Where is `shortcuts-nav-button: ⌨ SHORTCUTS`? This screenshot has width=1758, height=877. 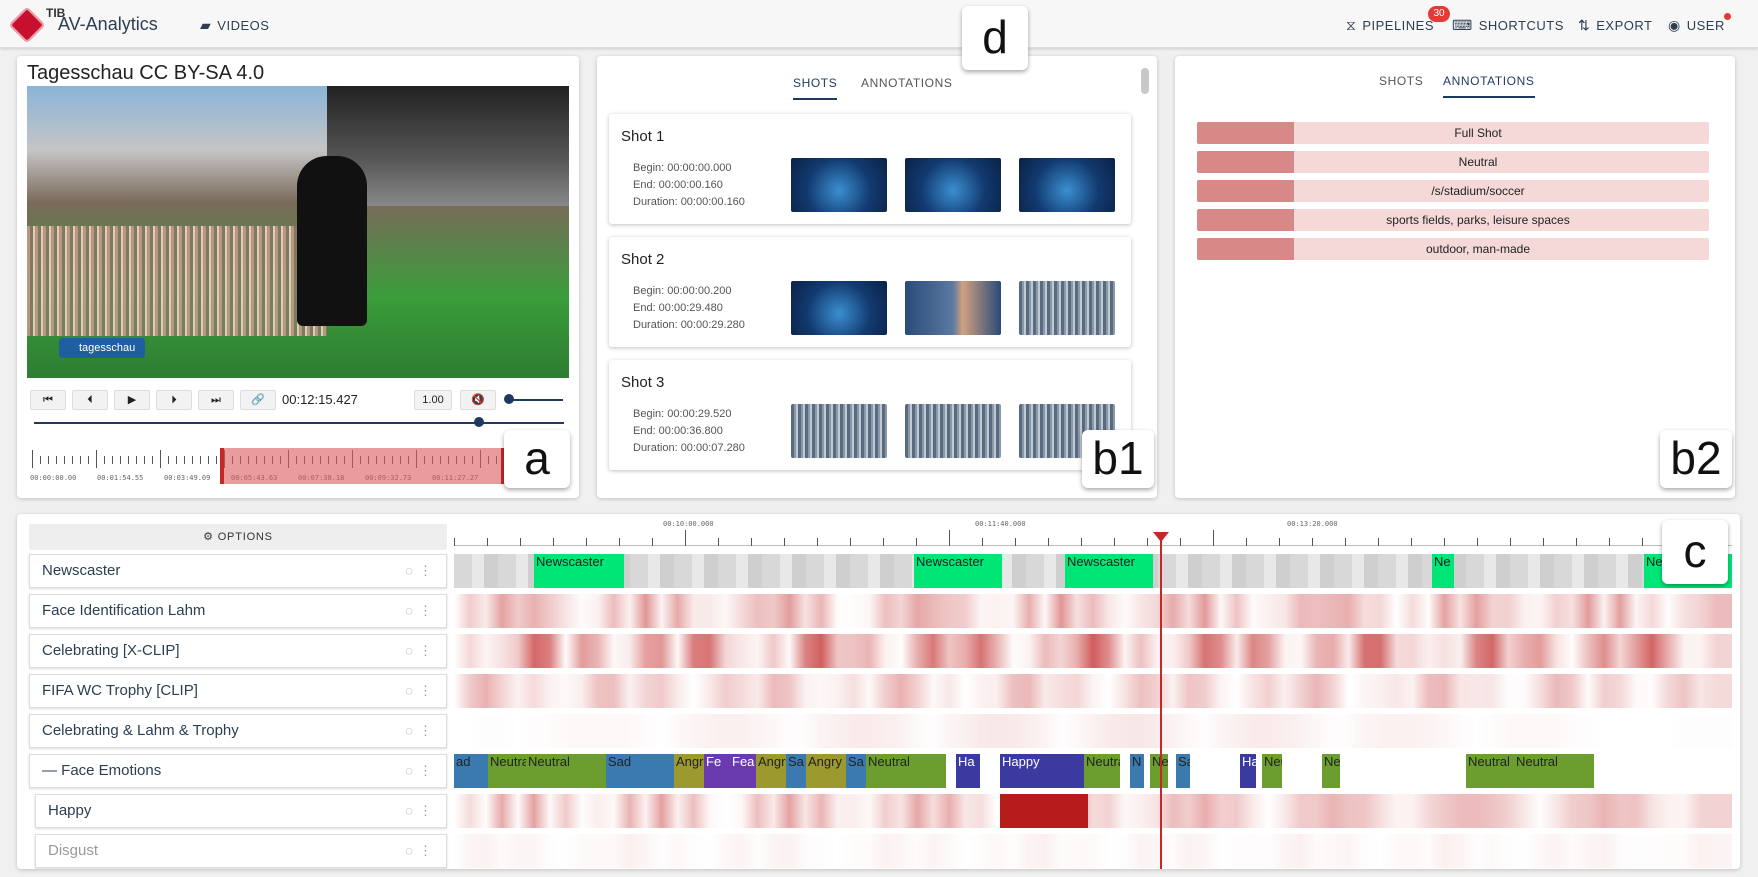 shortcuts-nav-button: ⌨ SHORTCUTS is located at coordinates (1508, 25).